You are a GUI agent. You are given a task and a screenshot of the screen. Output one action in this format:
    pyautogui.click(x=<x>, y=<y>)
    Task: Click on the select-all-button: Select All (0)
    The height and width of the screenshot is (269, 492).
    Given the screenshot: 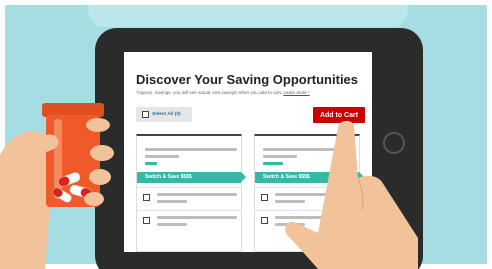 What is the action you would take?
    pyautogui.click(x=164, y=114)
    